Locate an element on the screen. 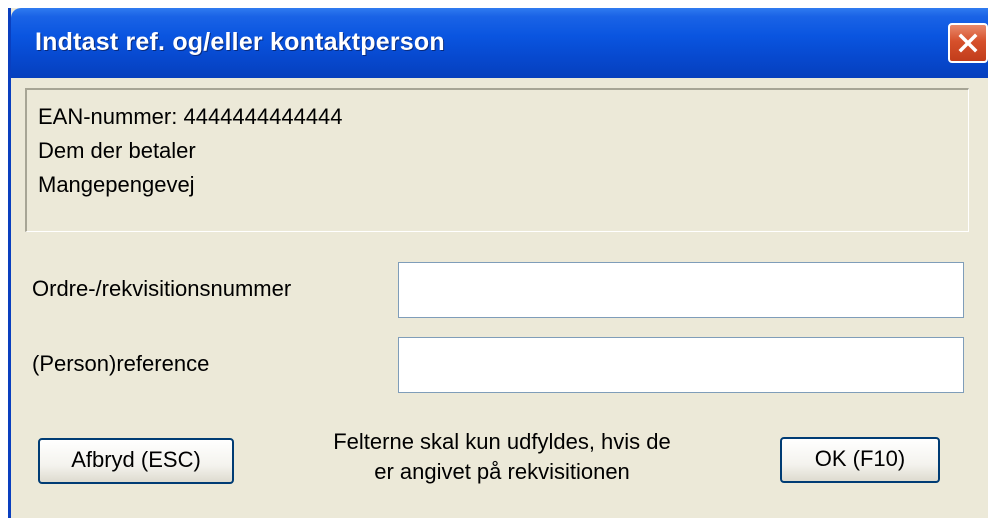  close-button is located at coordinates (968, 43).